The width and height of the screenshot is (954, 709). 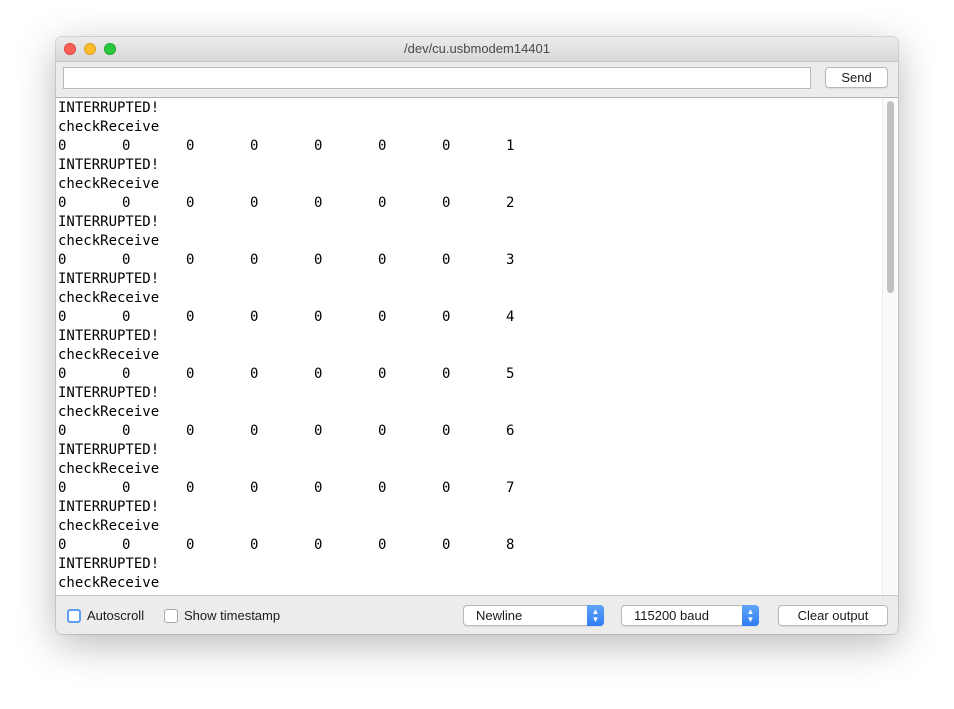 What do you see at coordinates (671, 615) in the screenshot?
I see `baud-rate-value: 115200 baud` at bounding box center [671, 615].